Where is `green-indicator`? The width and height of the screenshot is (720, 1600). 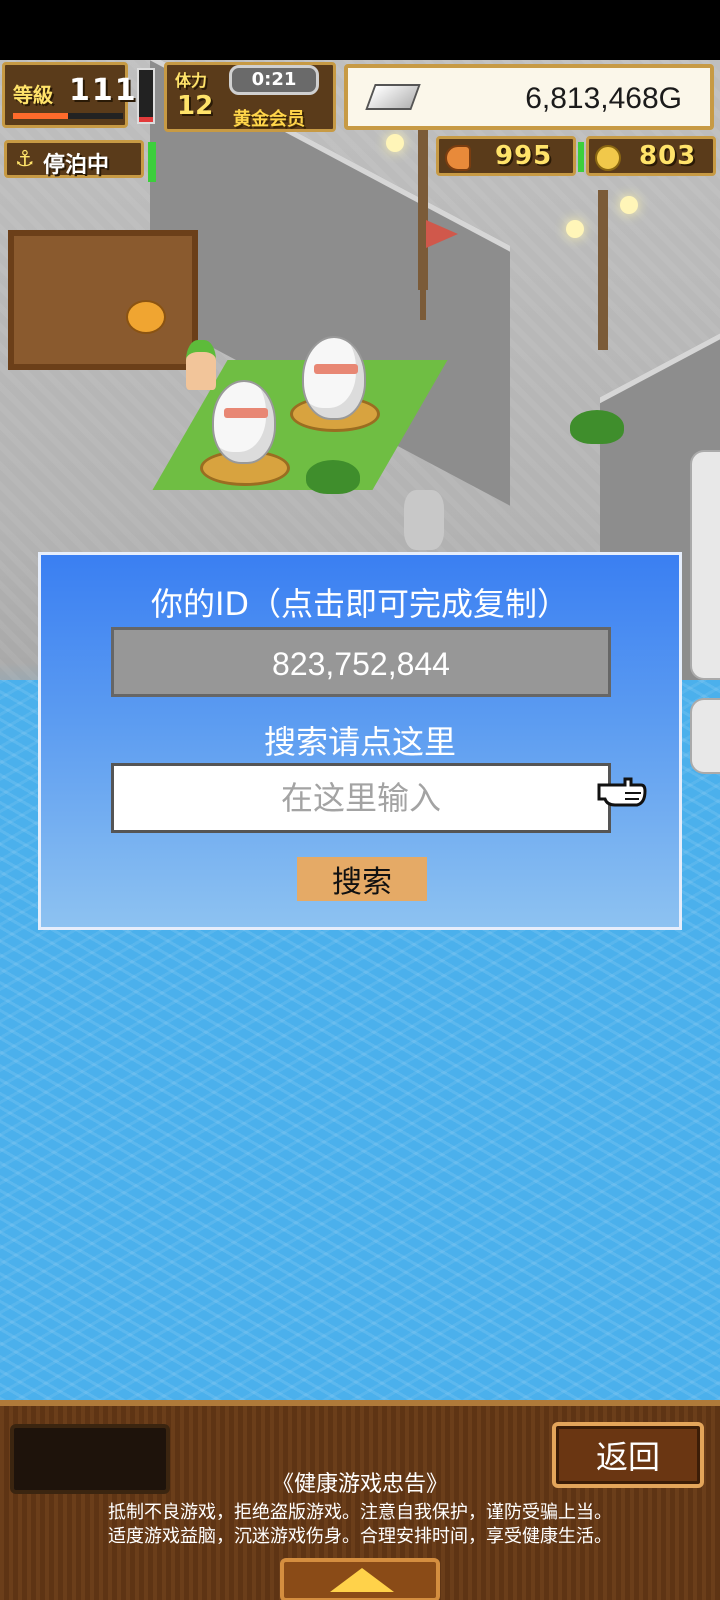
green-indicator is located at coordinates (152, 162).